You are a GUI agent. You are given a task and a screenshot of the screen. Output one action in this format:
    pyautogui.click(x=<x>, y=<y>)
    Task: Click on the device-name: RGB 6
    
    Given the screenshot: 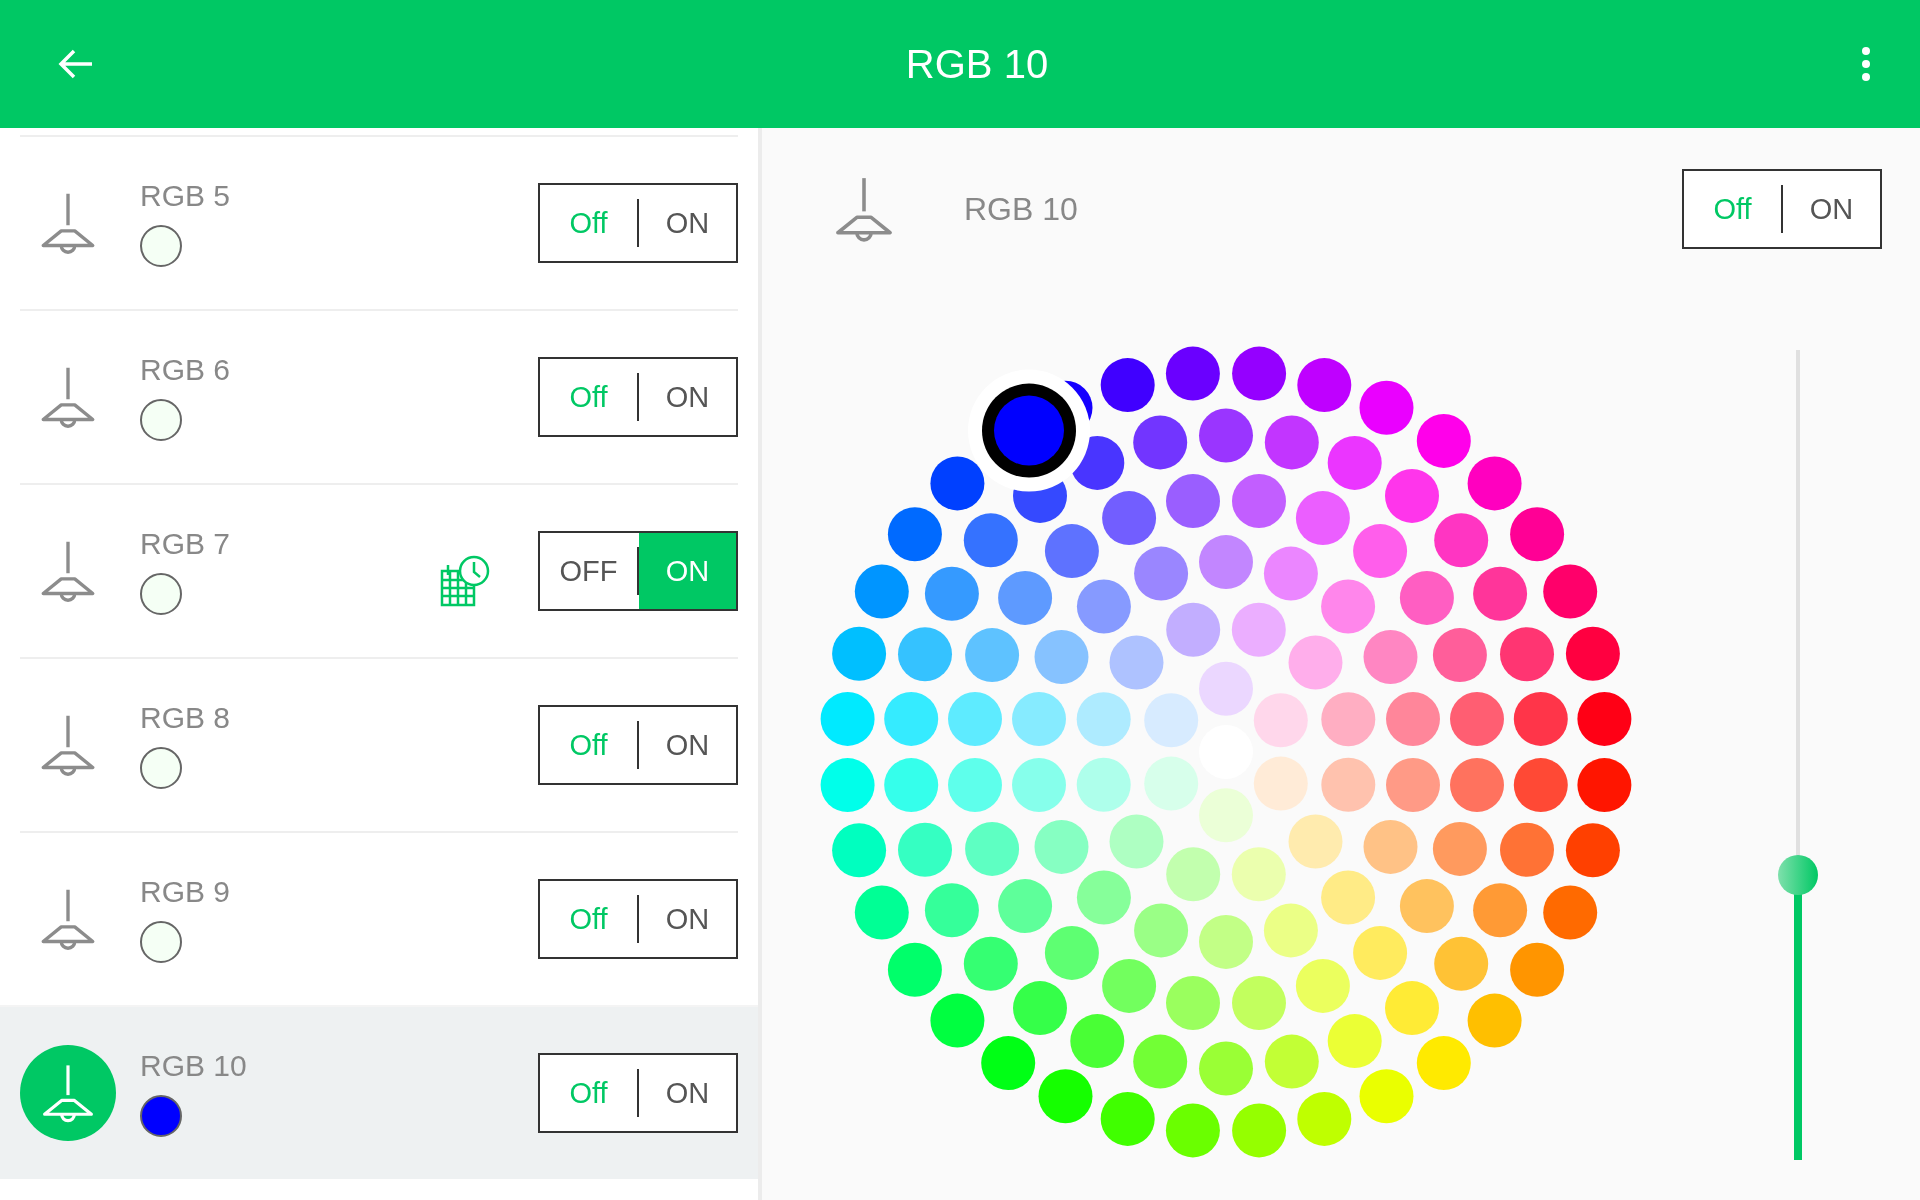 What is the action you would take?
    pyautogui.click(x=186, y=370)
    